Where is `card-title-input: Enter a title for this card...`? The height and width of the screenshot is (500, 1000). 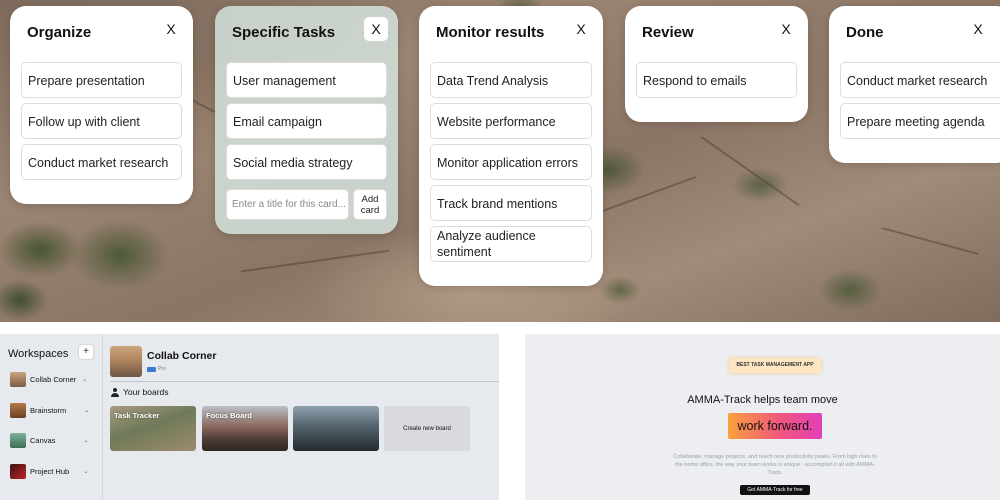 card-title-input: Enter a title for this card... is located at coordinates (287, 204).